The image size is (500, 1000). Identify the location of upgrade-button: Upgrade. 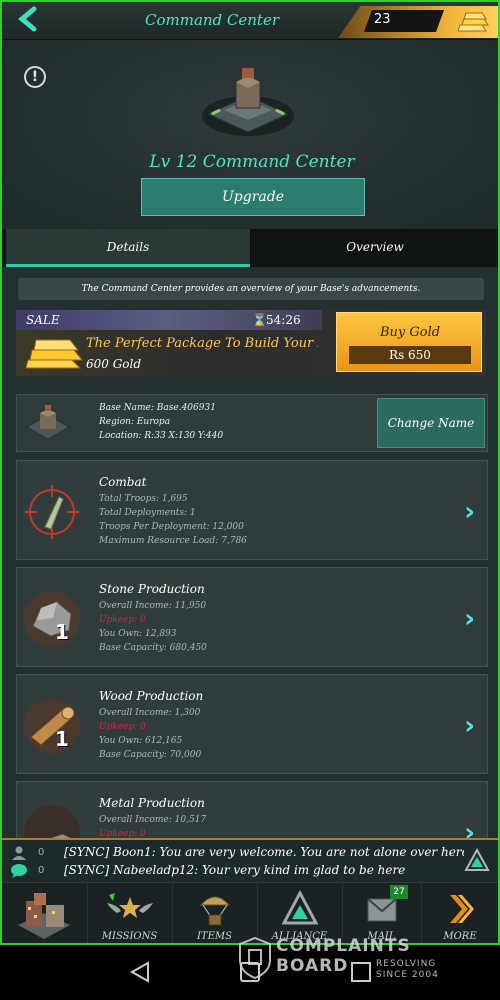
(253, 197).